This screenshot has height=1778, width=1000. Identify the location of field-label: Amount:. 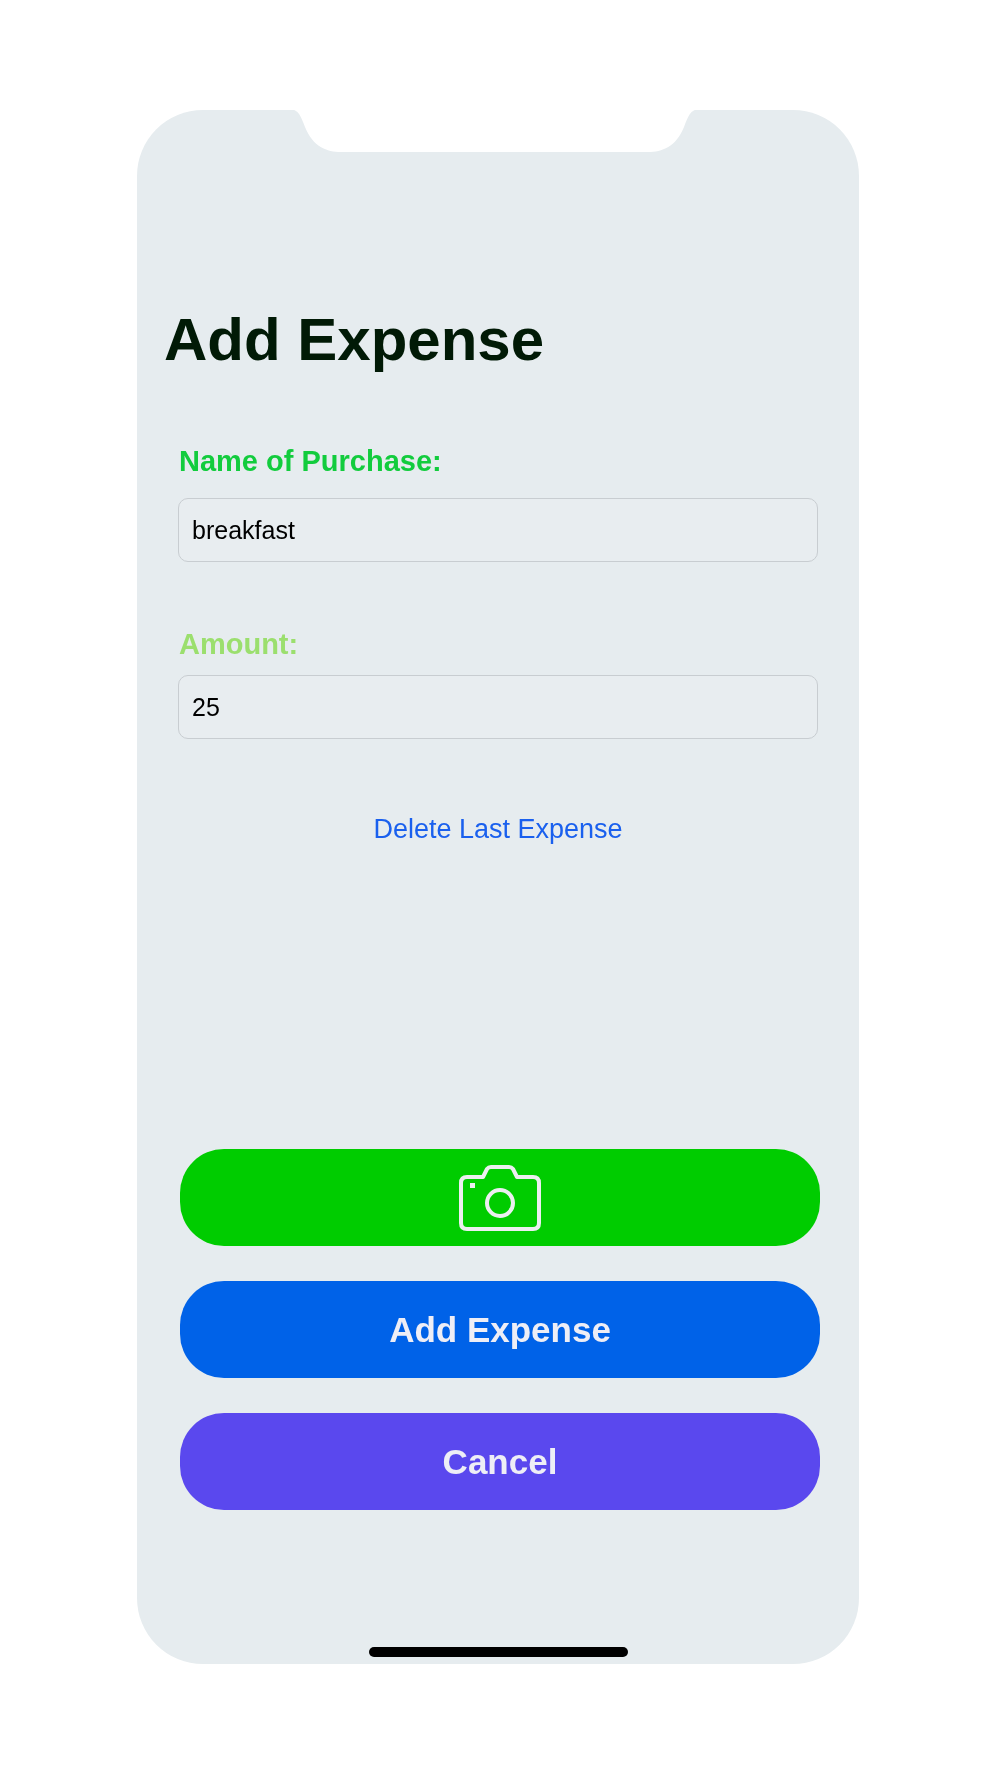
(239, 644).